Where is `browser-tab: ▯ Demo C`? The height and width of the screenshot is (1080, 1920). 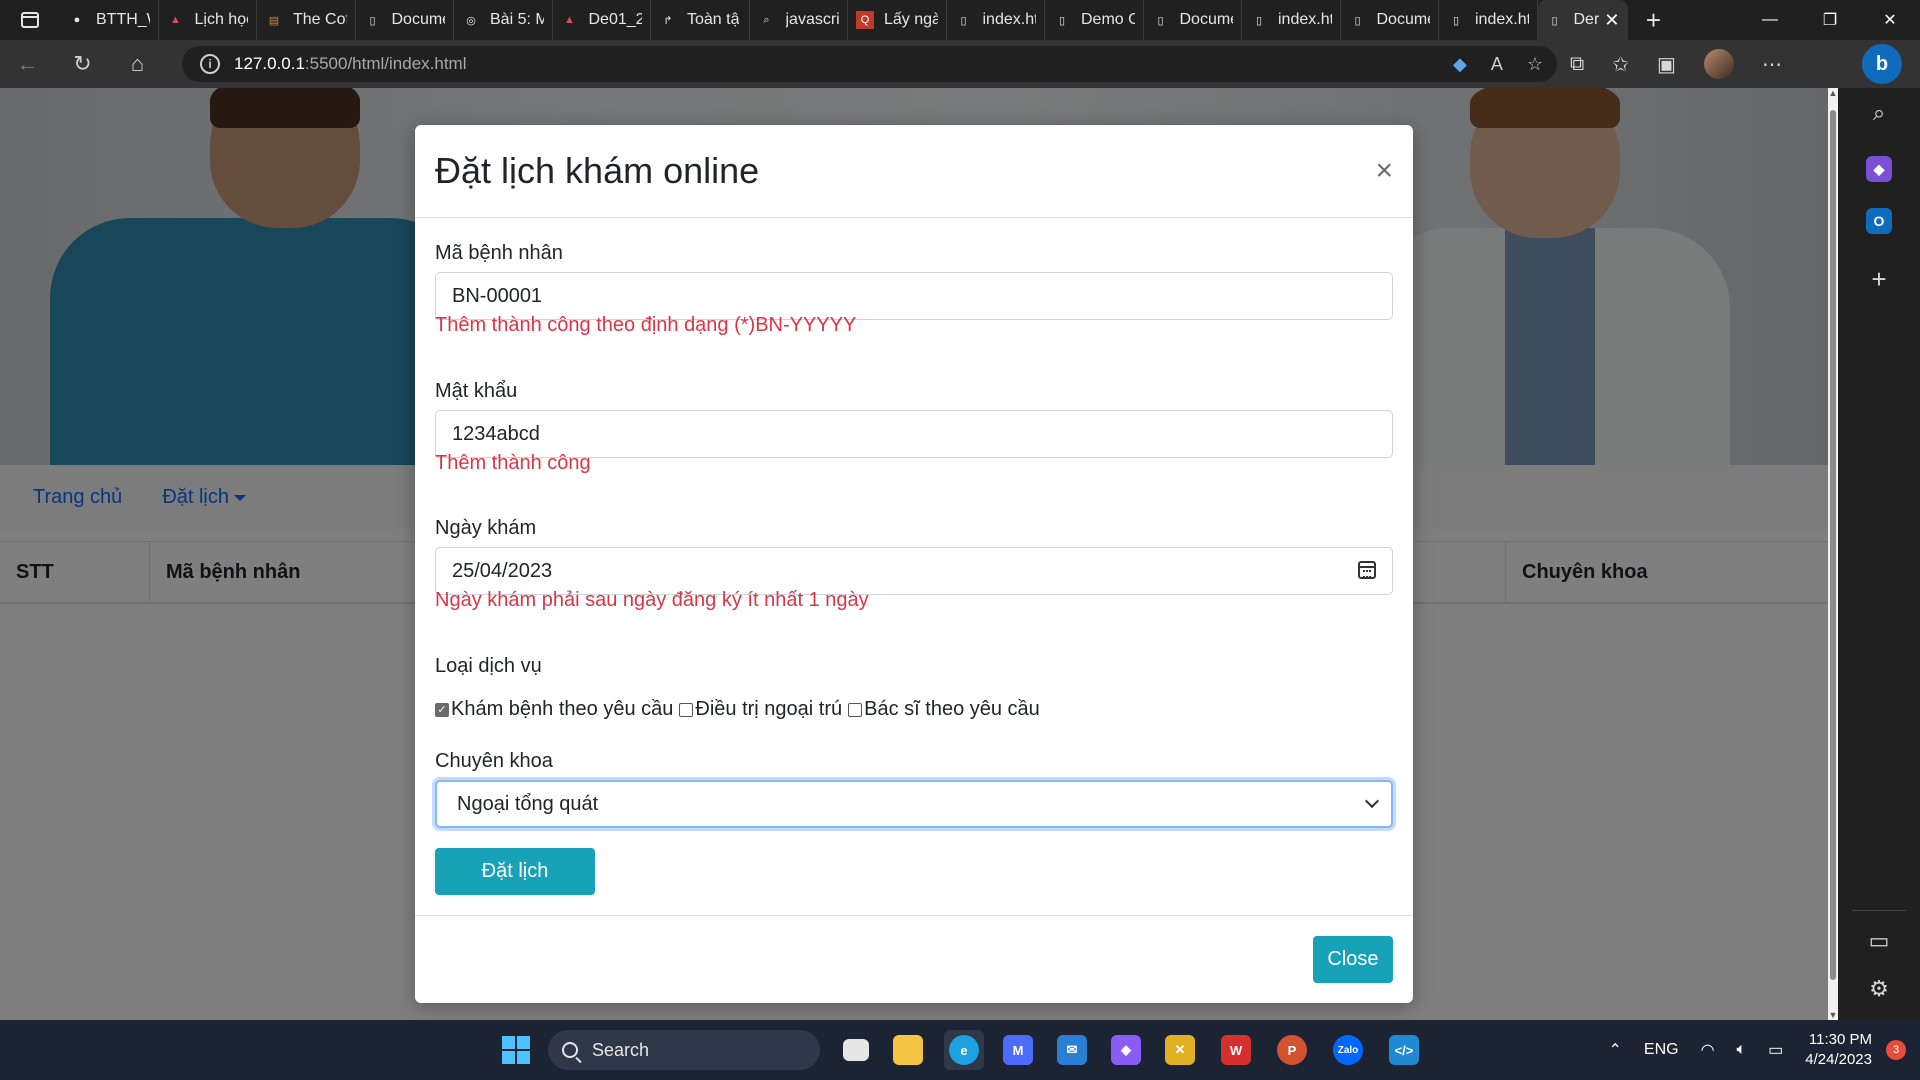
browser-tab: ▯ Demo C is located at coordinates (1094, 20).